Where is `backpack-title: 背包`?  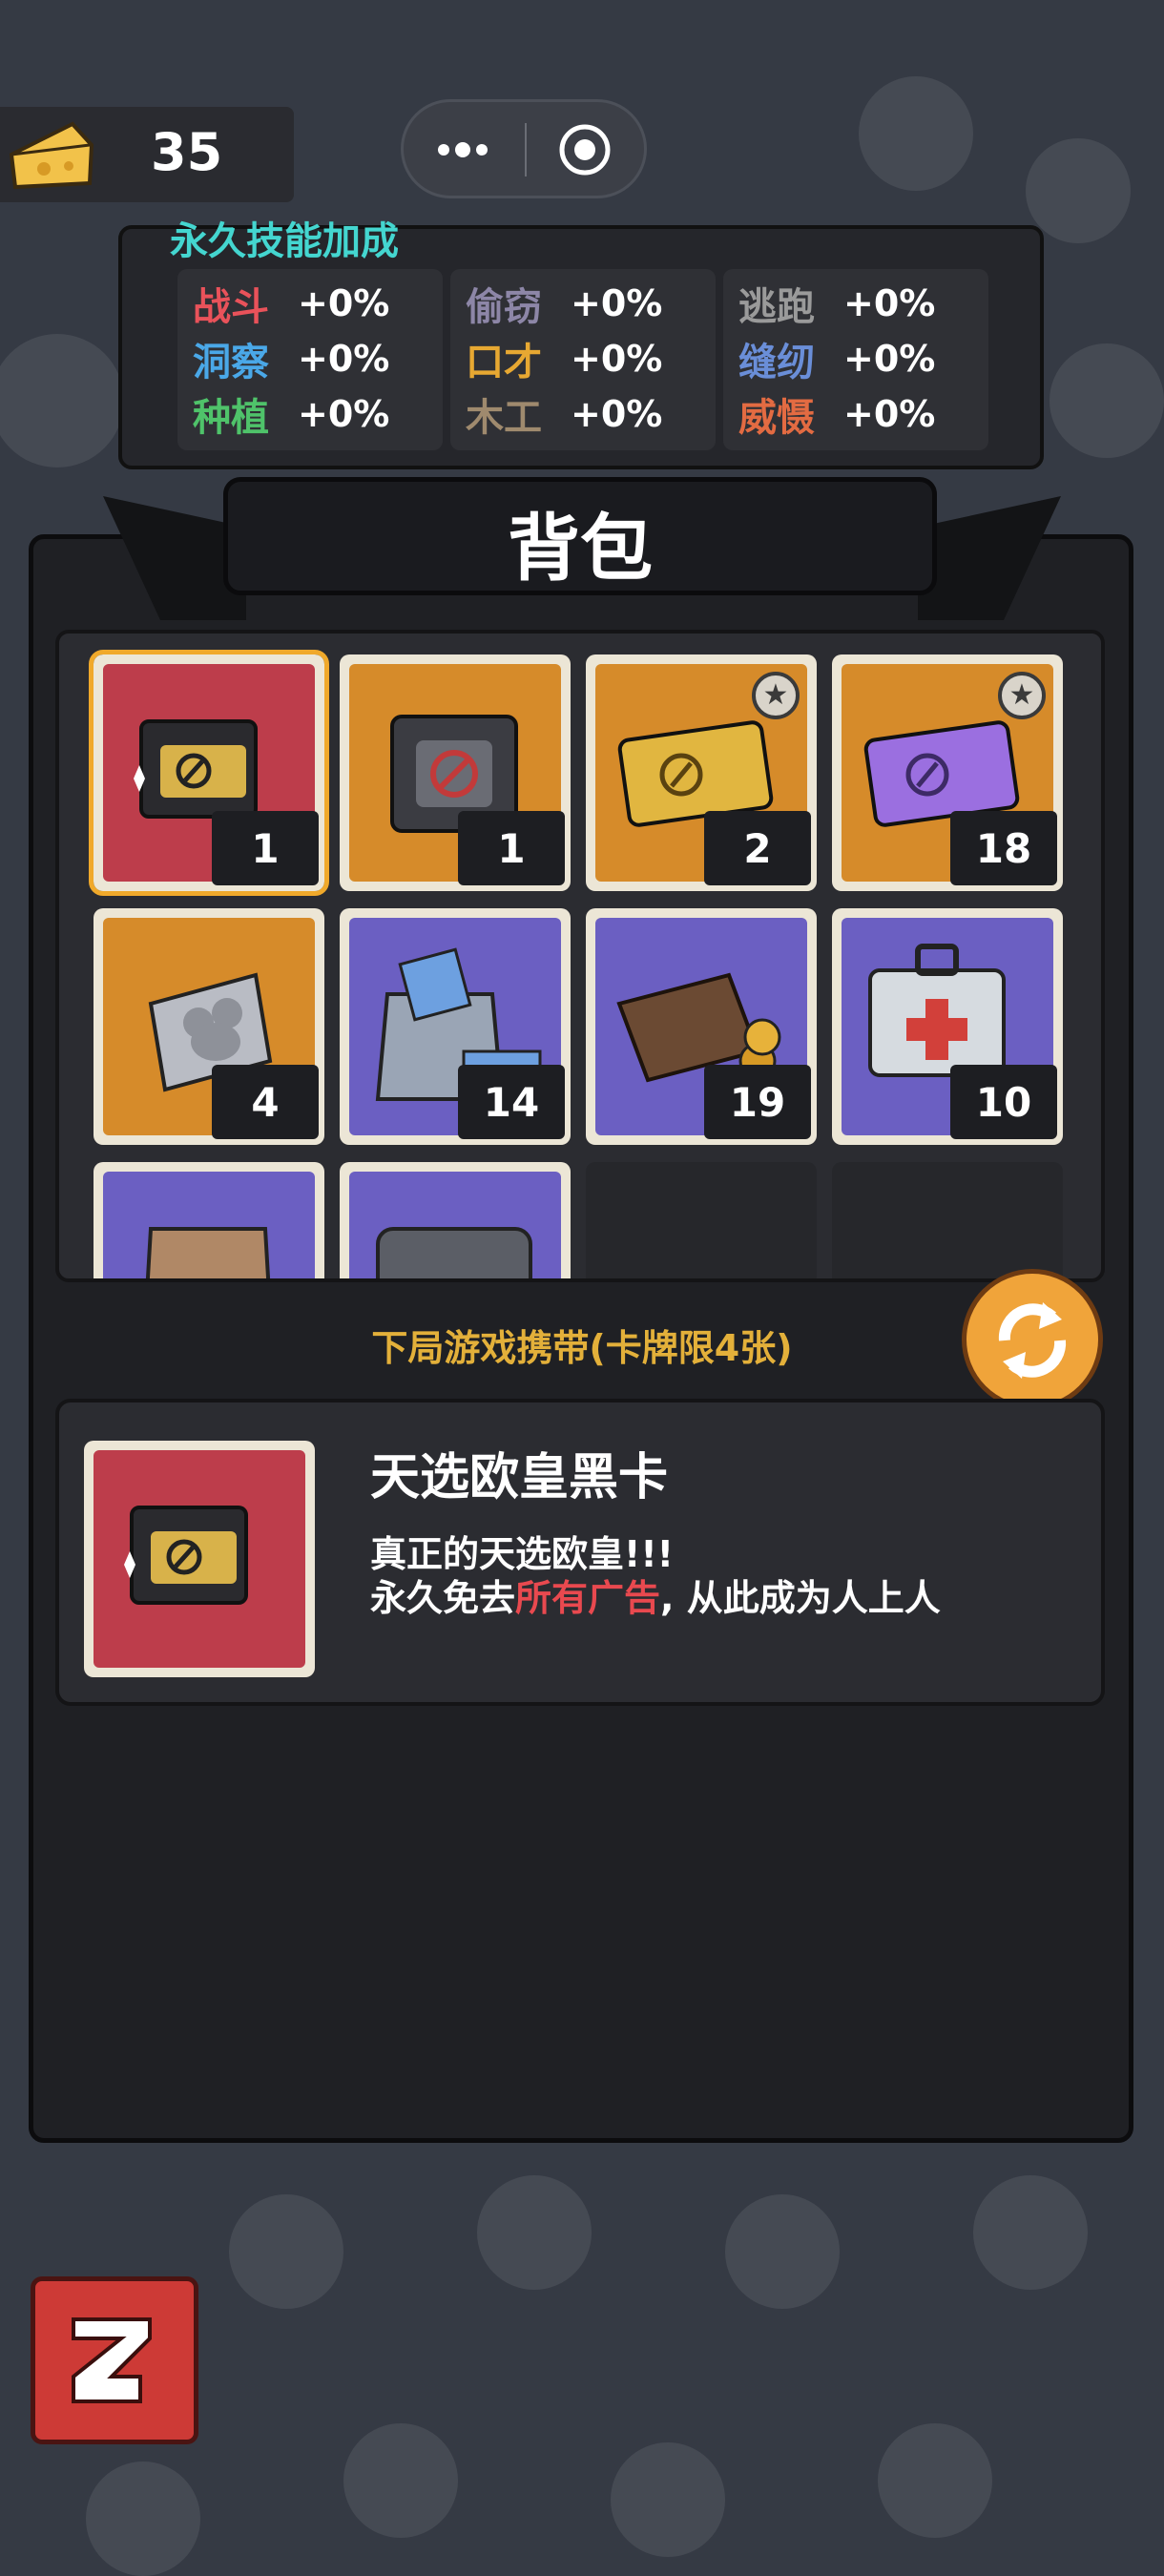 backpack-title: 背包 is located at coordinates (580, 548).